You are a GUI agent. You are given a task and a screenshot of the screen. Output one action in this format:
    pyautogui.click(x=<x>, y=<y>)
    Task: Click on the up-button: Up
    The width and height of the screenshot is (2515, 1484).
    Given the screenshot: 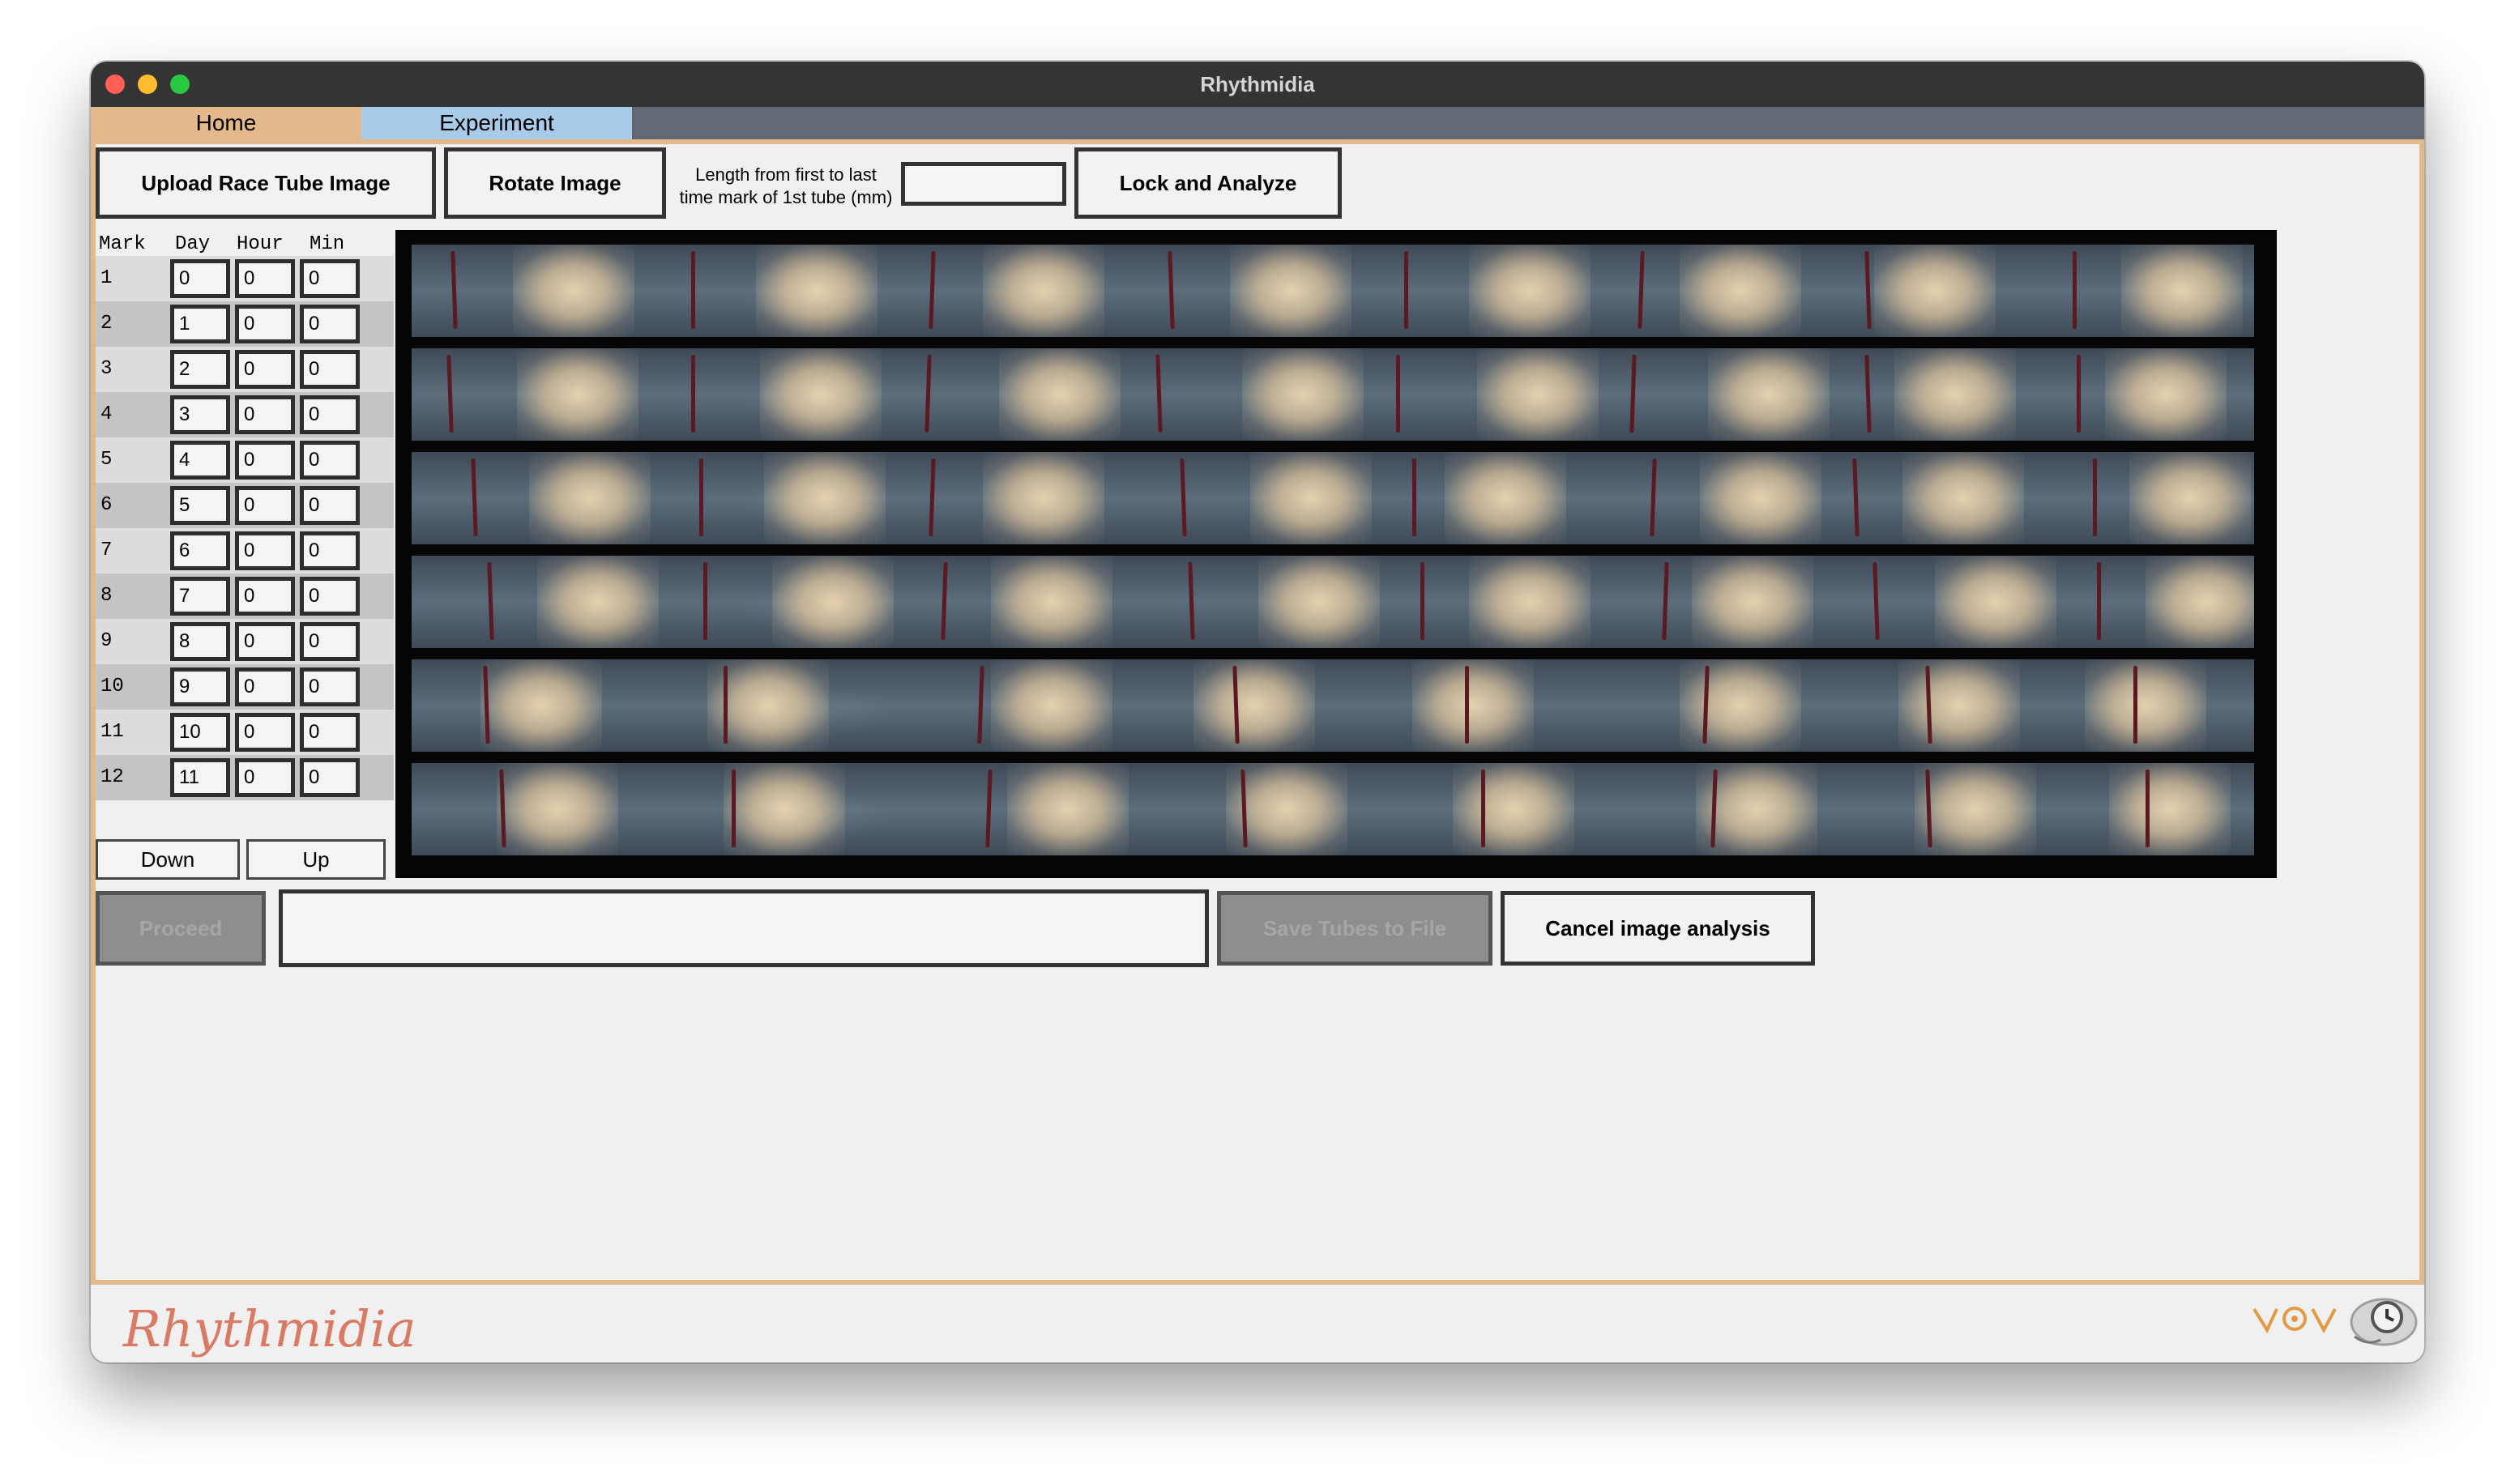 What is the action you would take?
    pyautogui.click(x=316, y=859)
    